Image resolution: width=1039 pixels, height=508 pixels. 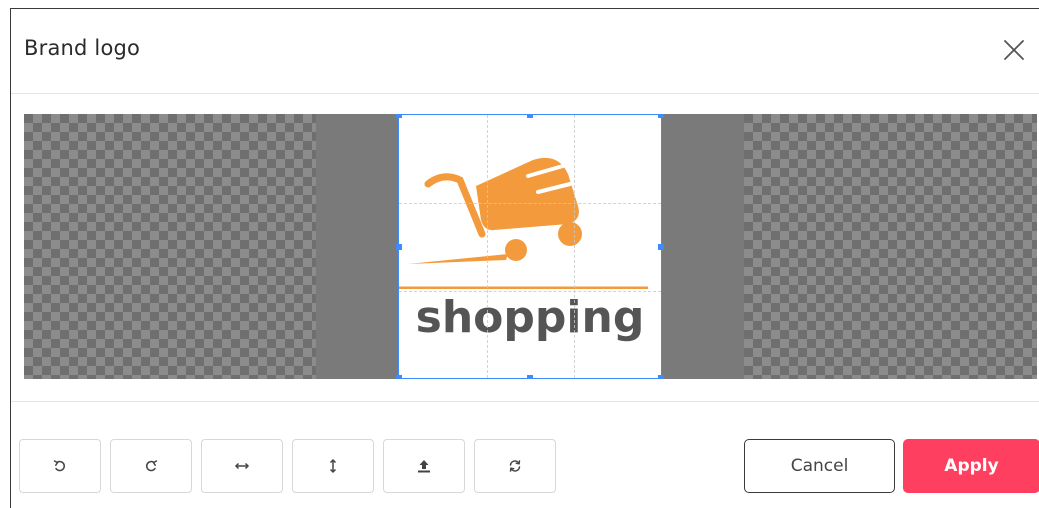 I want to click on crop-handle-top, so click(x=530, y=116).